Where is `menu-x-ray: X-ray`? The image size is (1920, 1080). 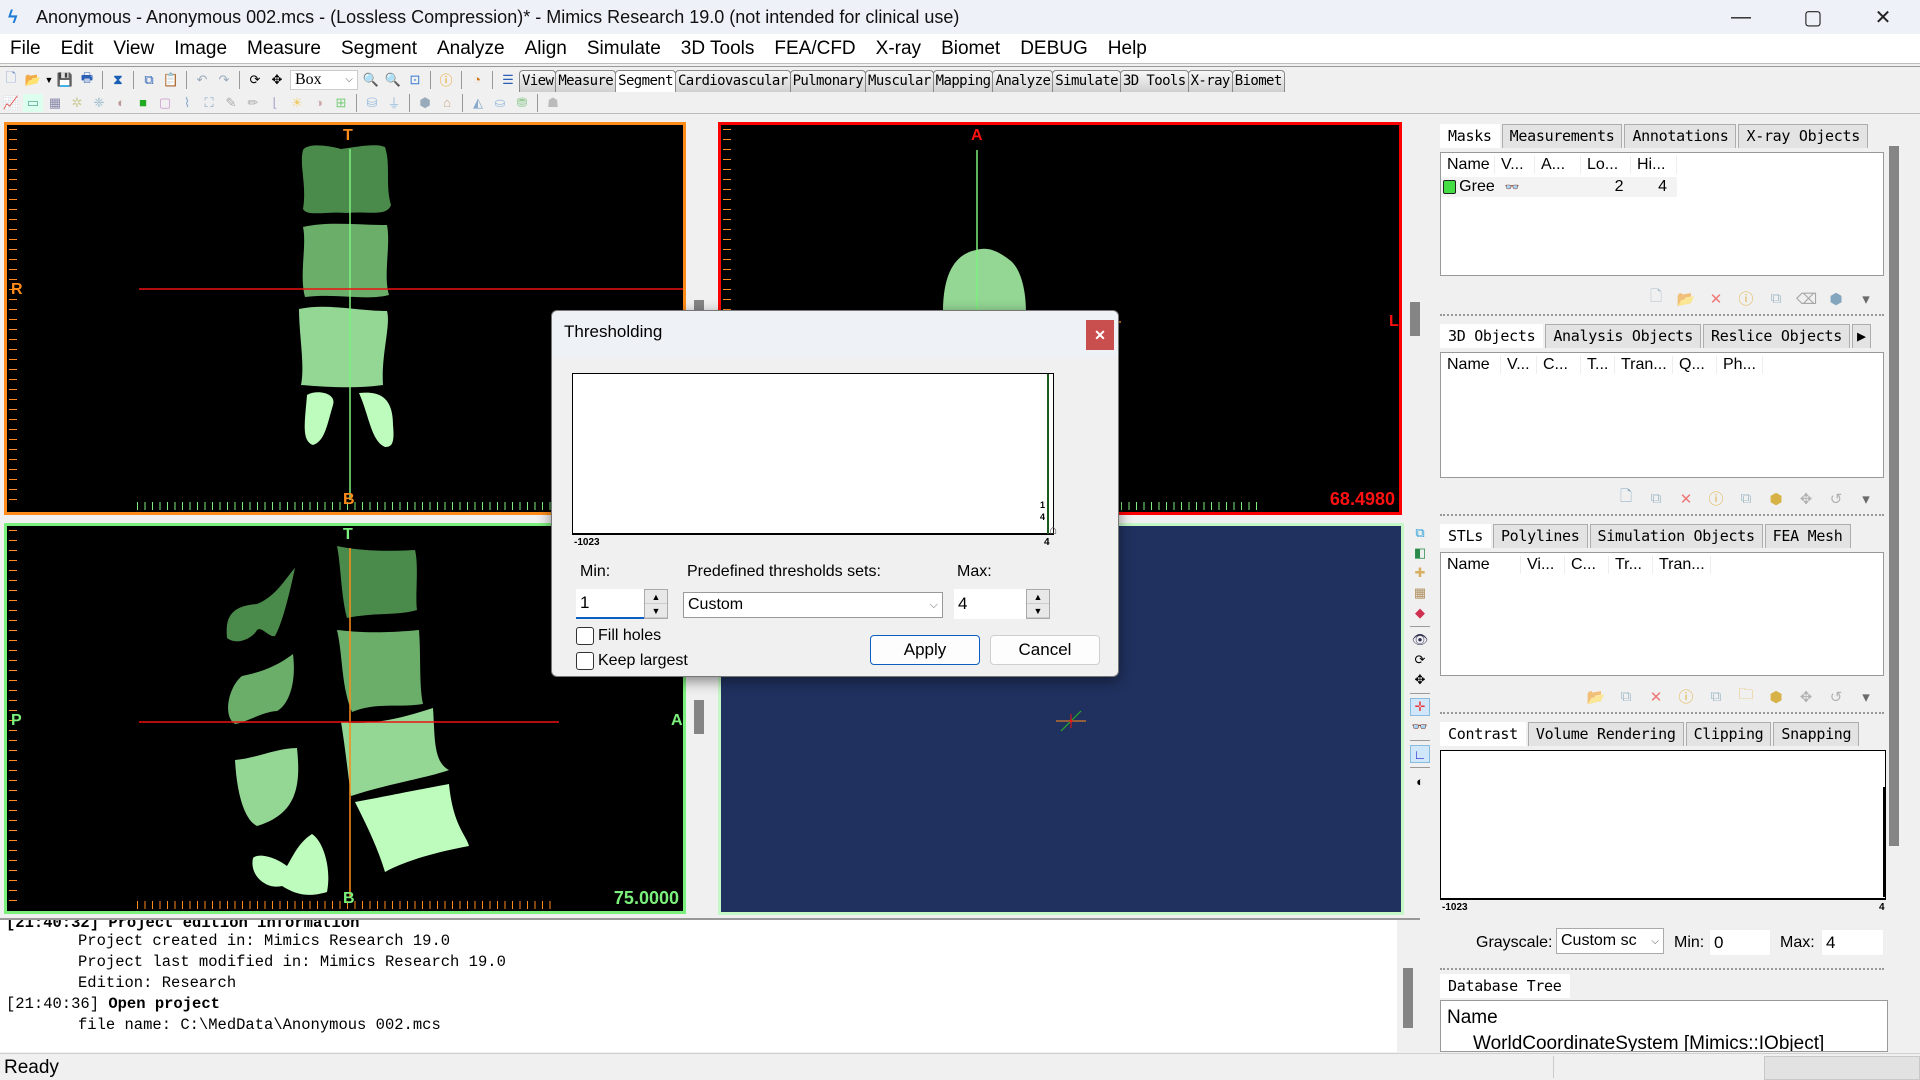 menu-x-ray: X-ray is located at coordinates (898, 49).